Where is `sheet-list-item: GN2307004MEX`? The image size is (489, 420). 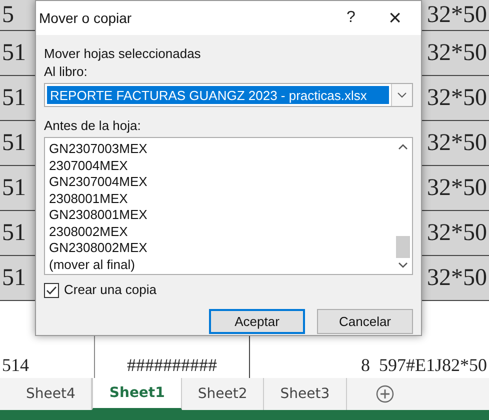 sheet-list-item: GN2307004MEX is located at coordinates (221, 182).